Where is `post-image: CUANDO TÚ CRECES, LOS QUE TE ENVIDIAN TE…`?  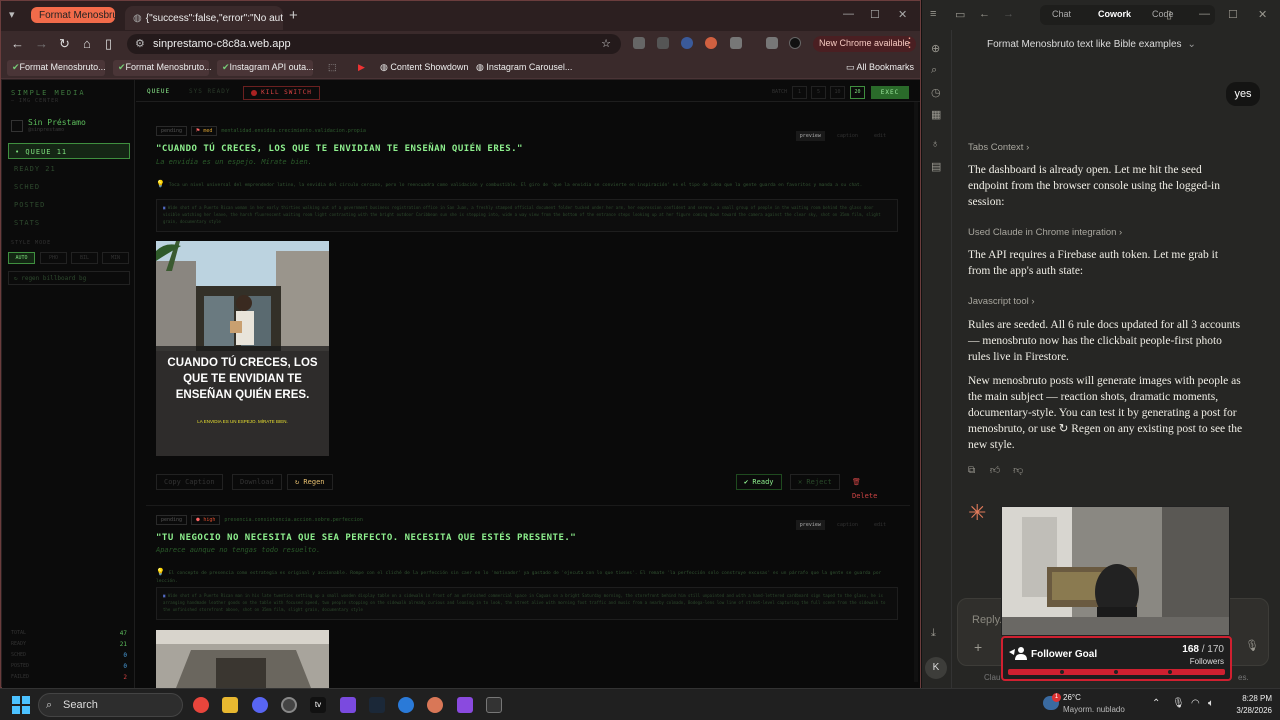 post-image: CUANDO TÚ CRECES, LOS QUE TE ENVIDIAN TE… is located at coordinates (242, 348).